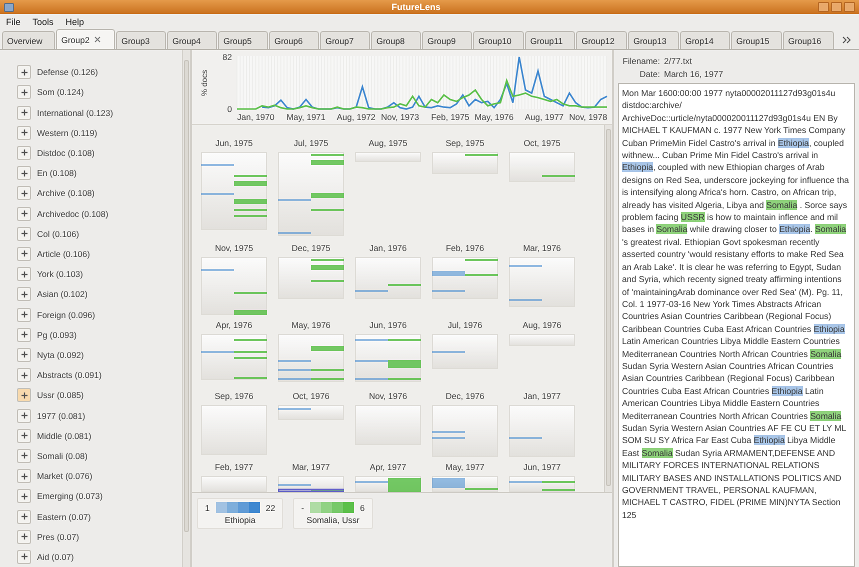  I want to click on axis-tick-label: Aug, 1977, so click(544, 117).